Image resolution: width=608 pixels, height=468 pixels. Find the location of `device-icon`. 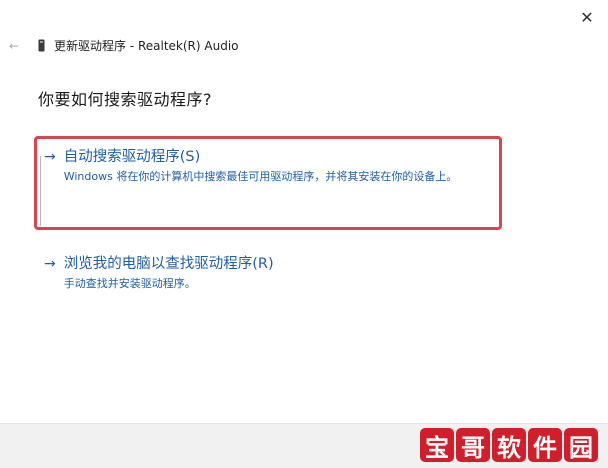

device-icon is located at coordinates (41, 45).